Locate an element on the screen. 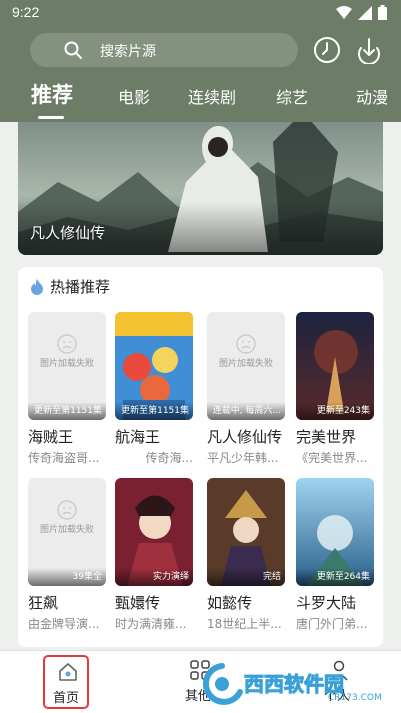  status-bar: 9:22 is located at coordinates (200, 13).